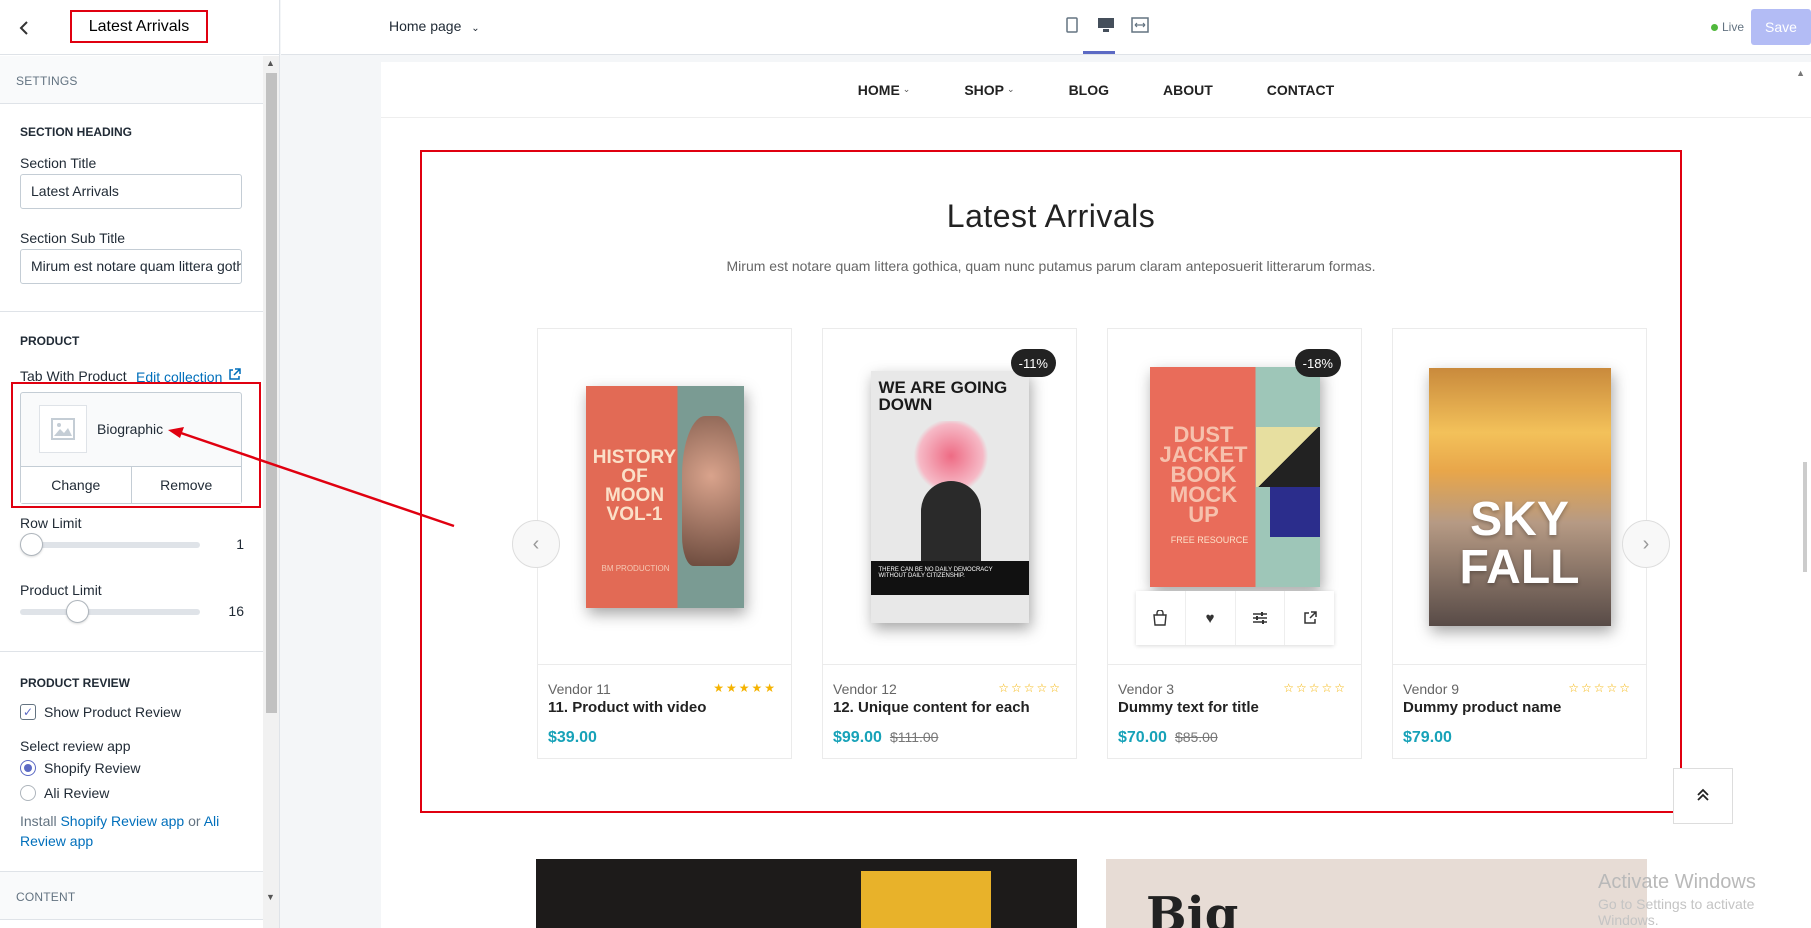 Image resolution: width=1811 pixels, height=928 pixels. Describe the element at coordinates (136, 445) in the screenshot. I see `highlight-box-collection` at that location.